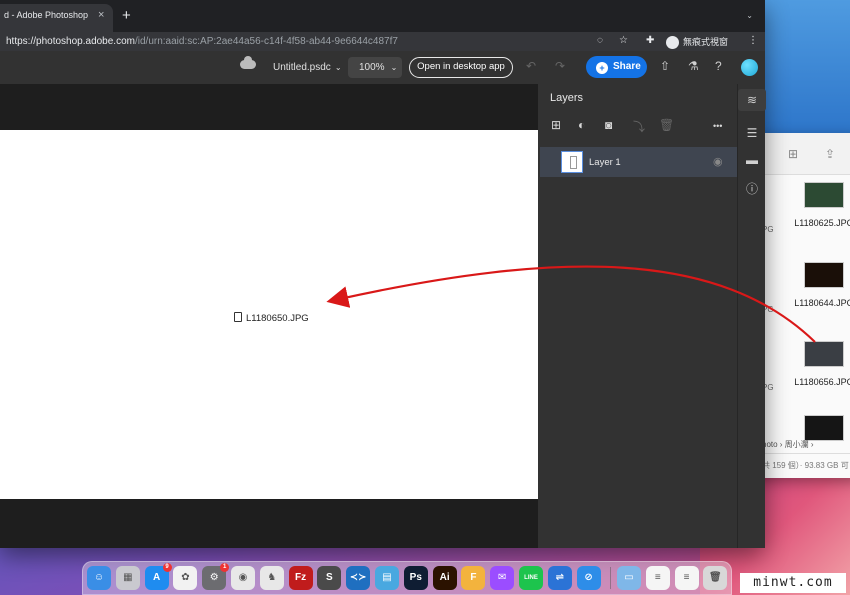  I want to click on notification-badge: 9, so click(167, 567).